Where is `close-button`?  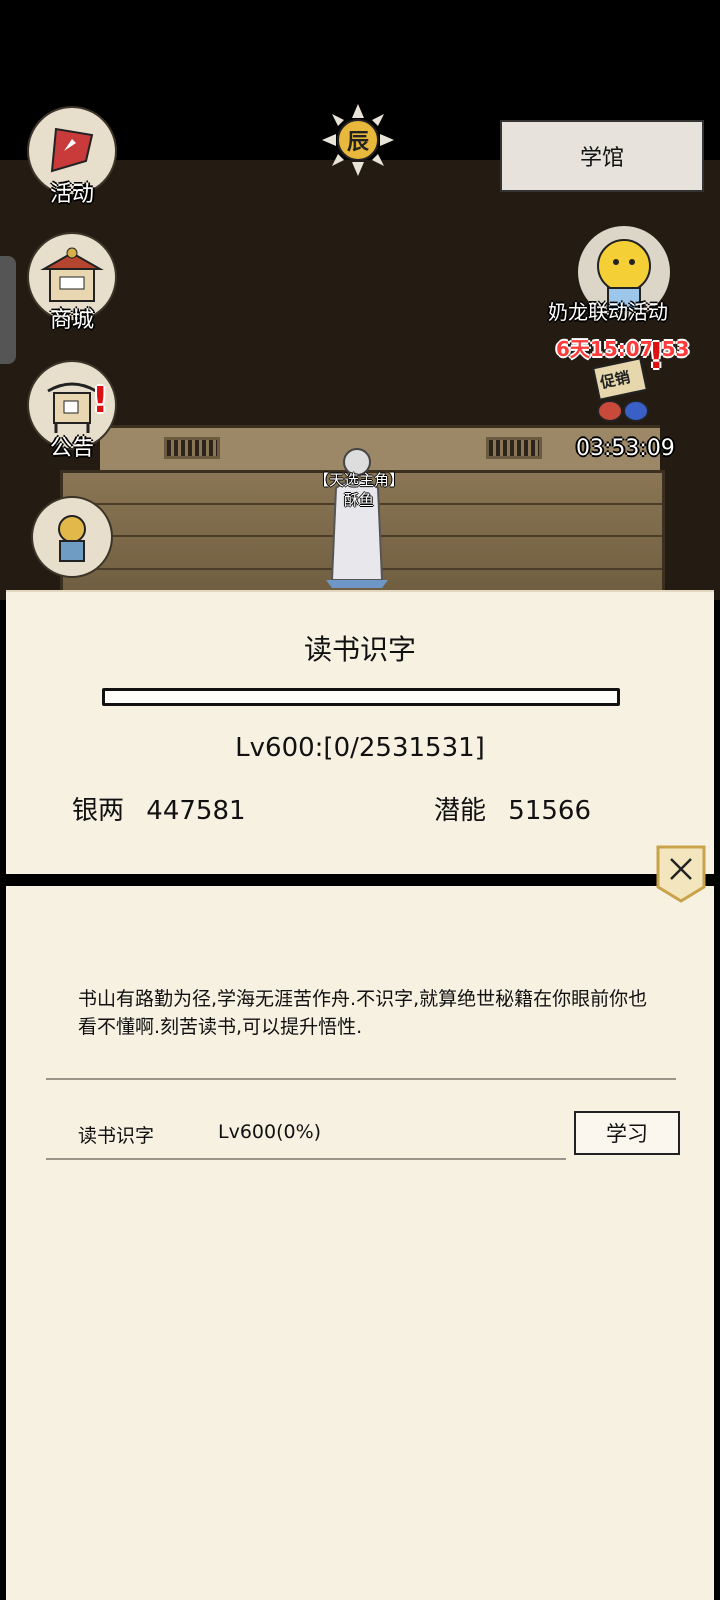 close-button is located at coordinates (681, 874).